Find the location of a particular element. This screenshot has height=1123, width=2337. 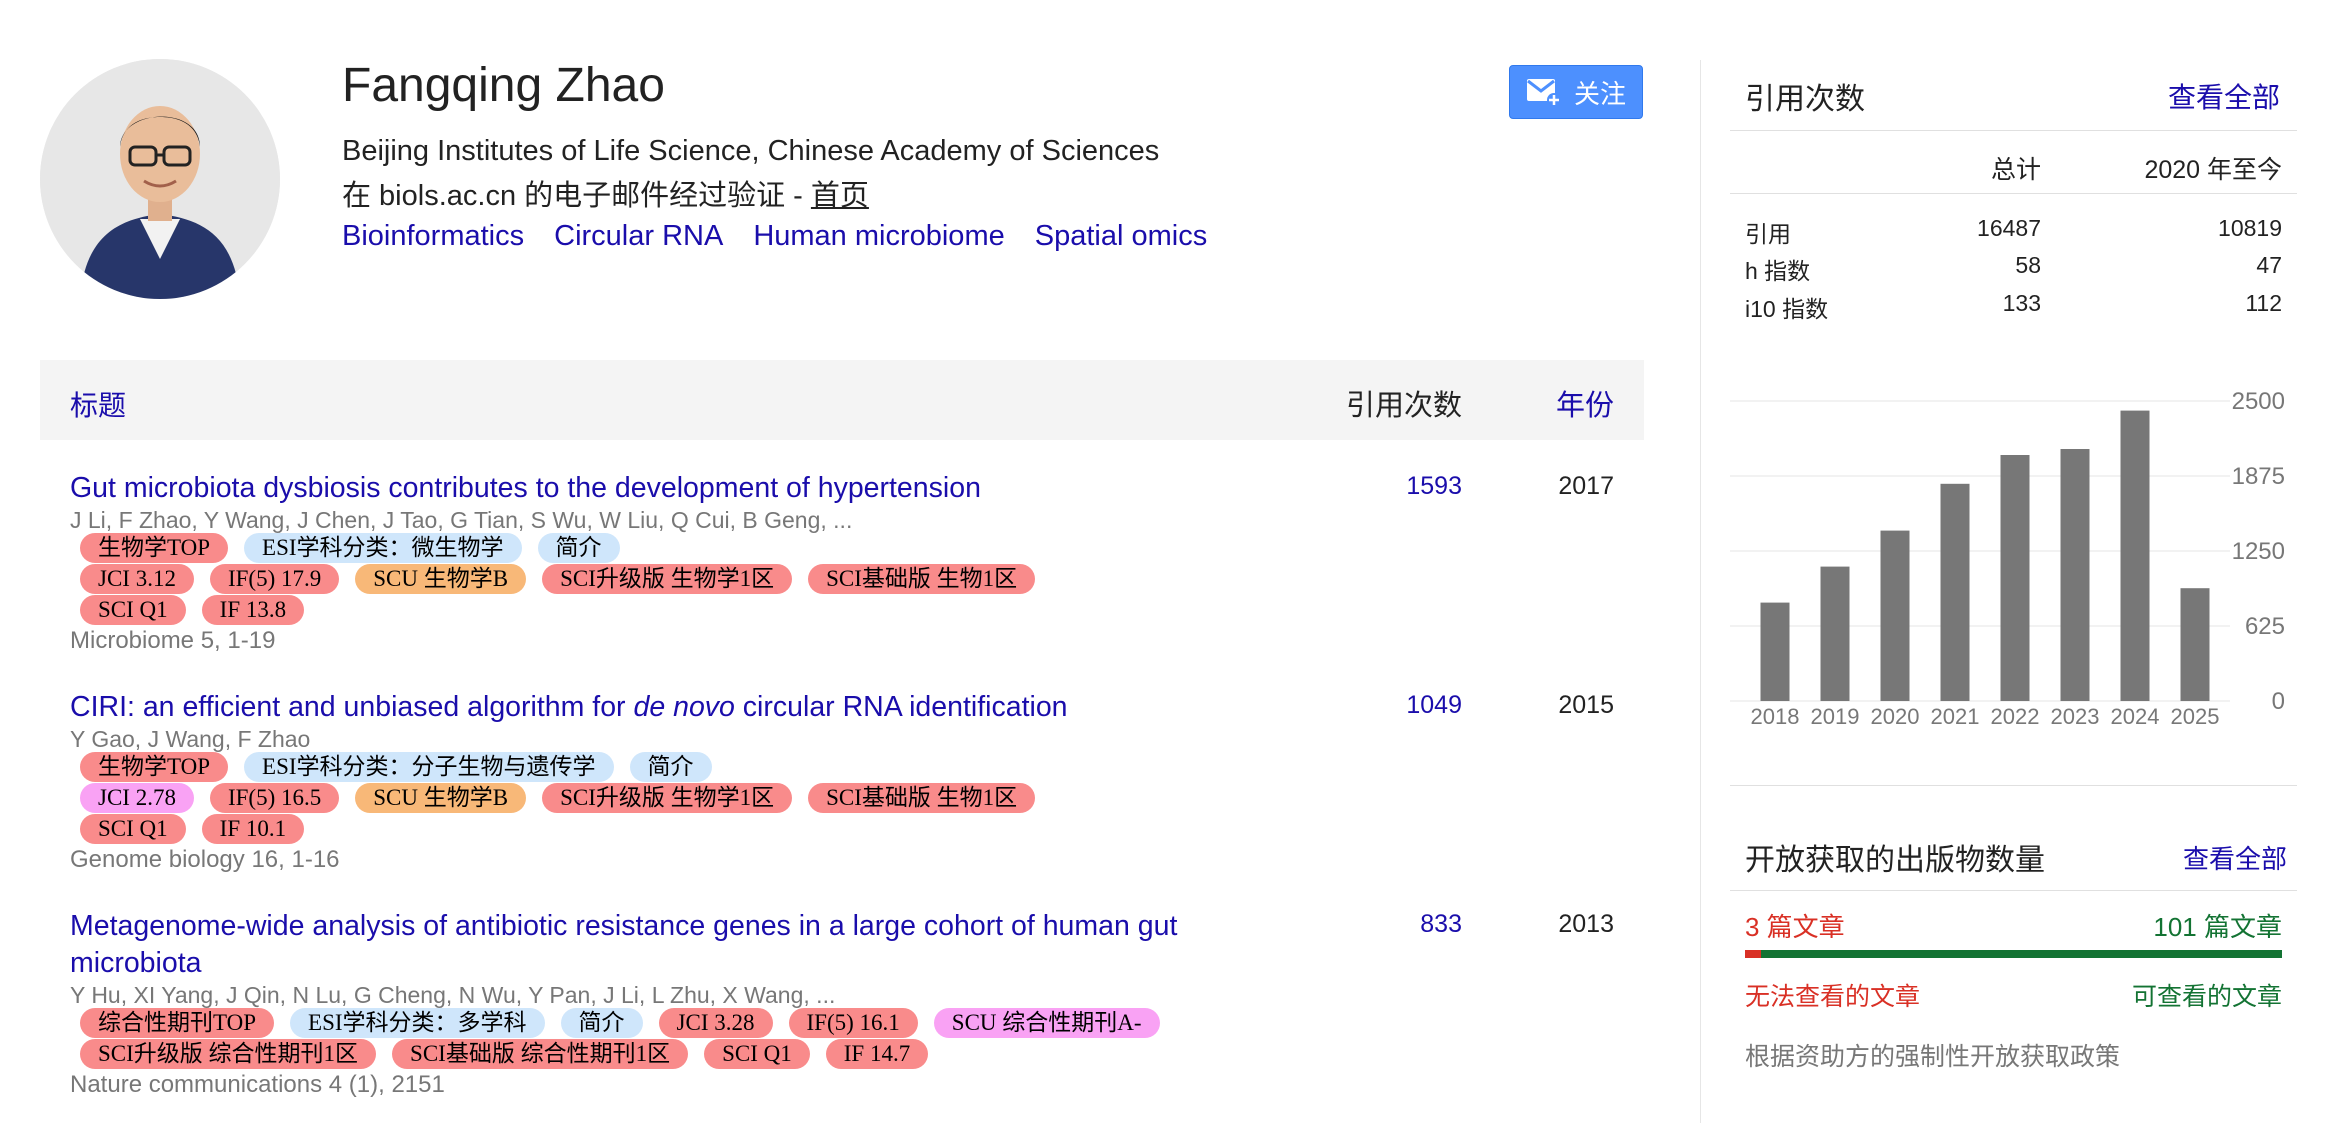

title-emphasis: de novo is located at coordinates (684, 707).